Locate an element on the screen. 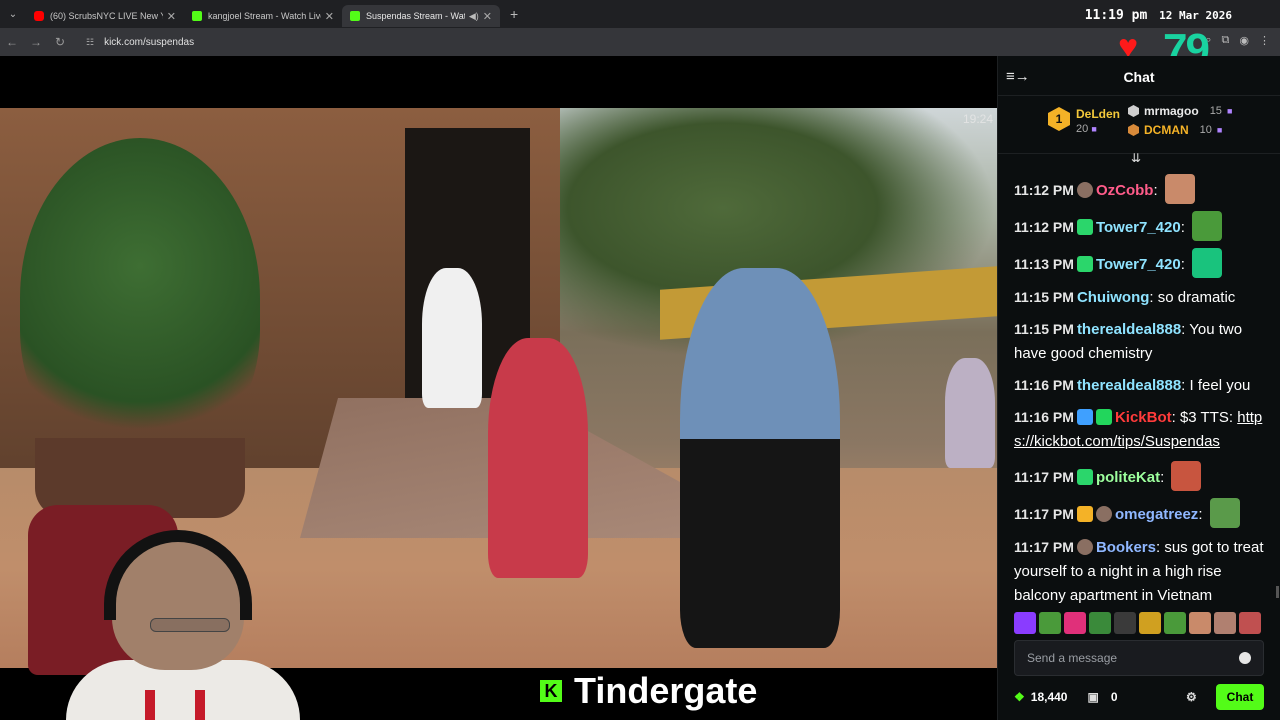  leader-1-name: DeLden is located at coordinates (1098, 114).